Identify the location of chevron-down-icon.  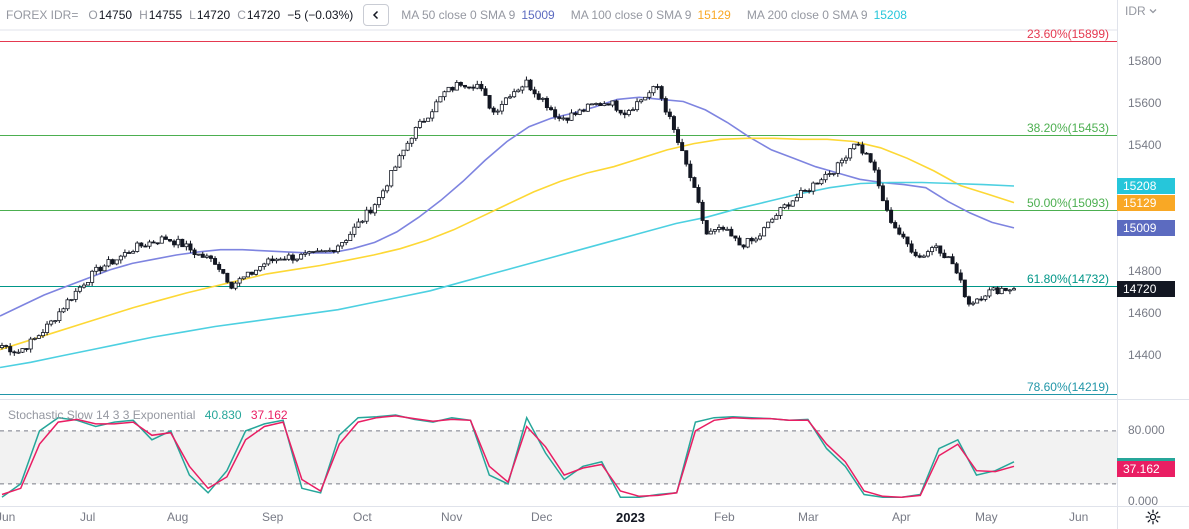
(1153, 11).